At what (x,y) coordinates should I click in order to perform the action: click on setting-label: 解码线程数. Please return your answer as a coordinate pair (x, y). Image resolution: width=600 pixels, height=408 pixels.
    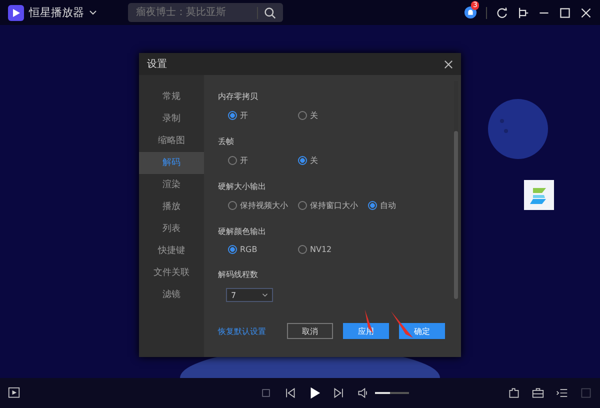
    Looking at the image, I should click on (238, 274).